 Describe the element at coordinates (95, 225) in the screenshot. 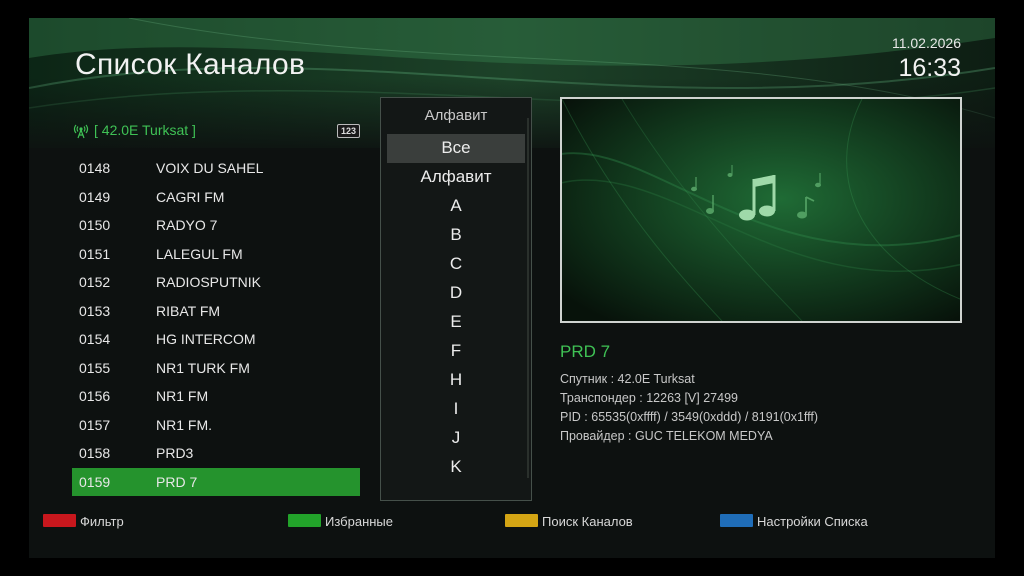

I see `channel-number: 0150` at that location.